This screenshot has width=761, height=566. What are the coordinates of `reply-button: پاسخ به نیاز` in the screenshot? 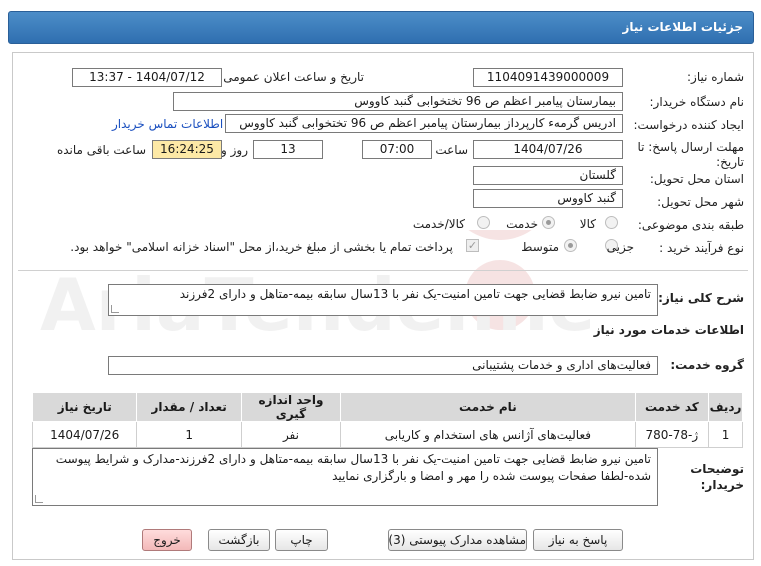 It's located at (578, 540).